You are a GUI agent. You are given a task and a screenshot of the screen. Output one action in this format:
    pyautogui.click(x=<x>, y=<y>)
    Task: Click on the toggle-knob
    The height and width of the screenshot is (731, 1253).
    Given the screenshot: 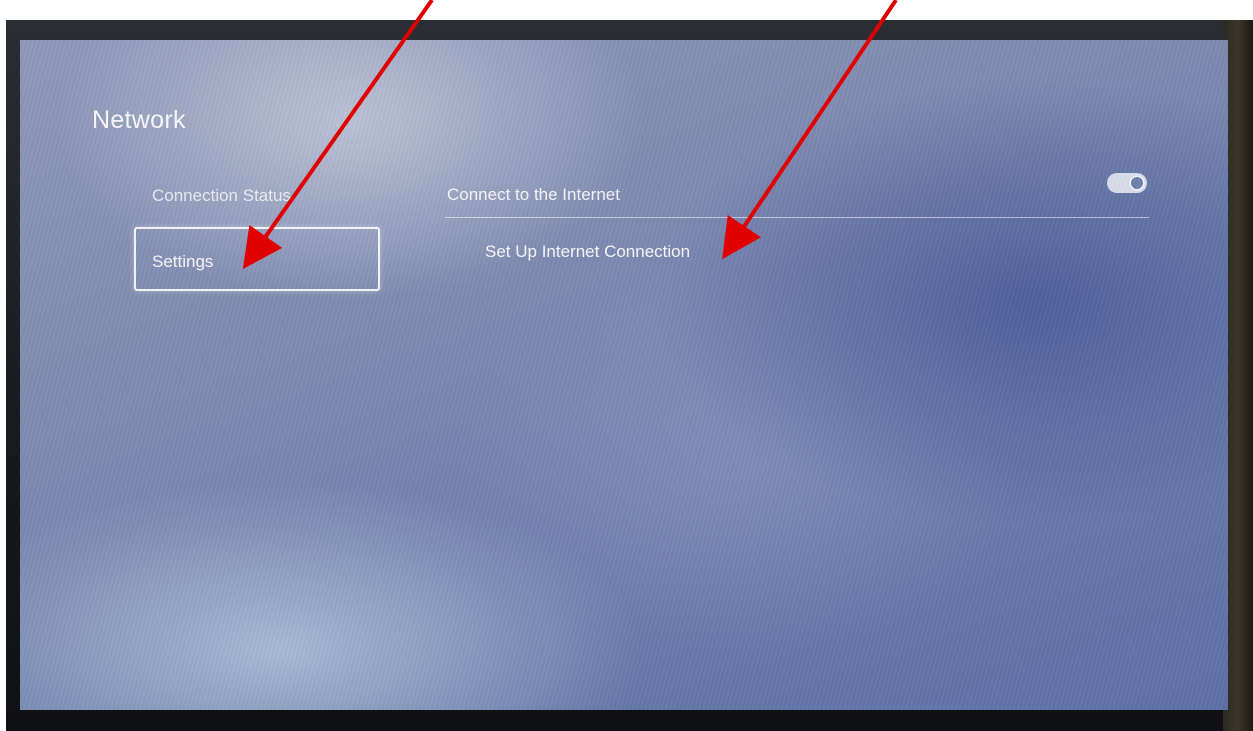 What is the action you would take?
    pyautogui.click(x=1137, y=183)
    